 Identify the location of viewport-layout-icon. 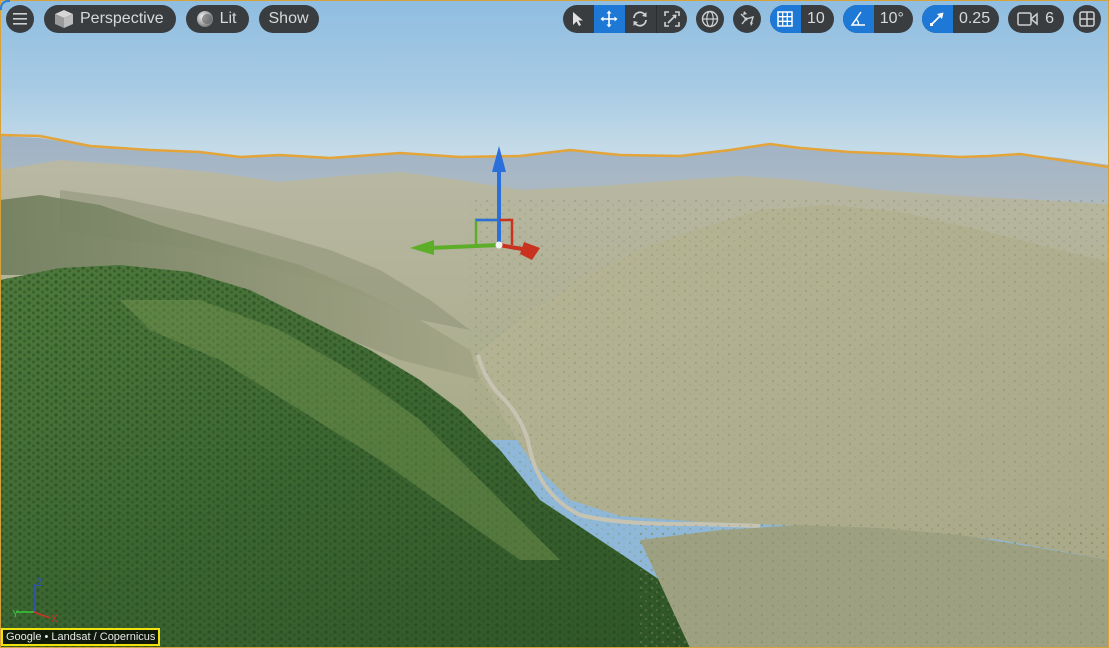
(1087, 19).